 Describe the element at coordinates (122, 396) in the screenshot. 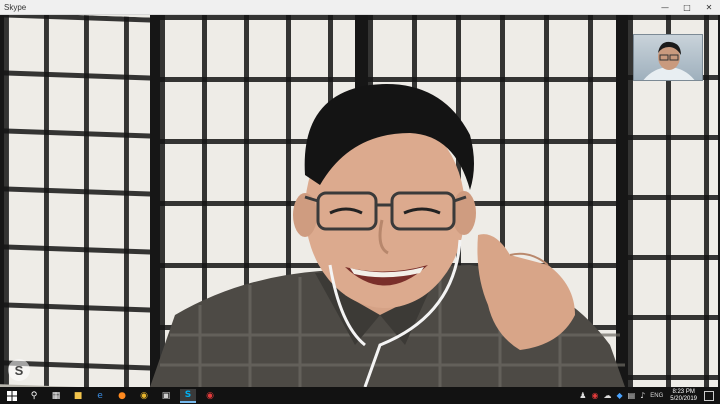

I see `firefox-icon: ●` at that location.